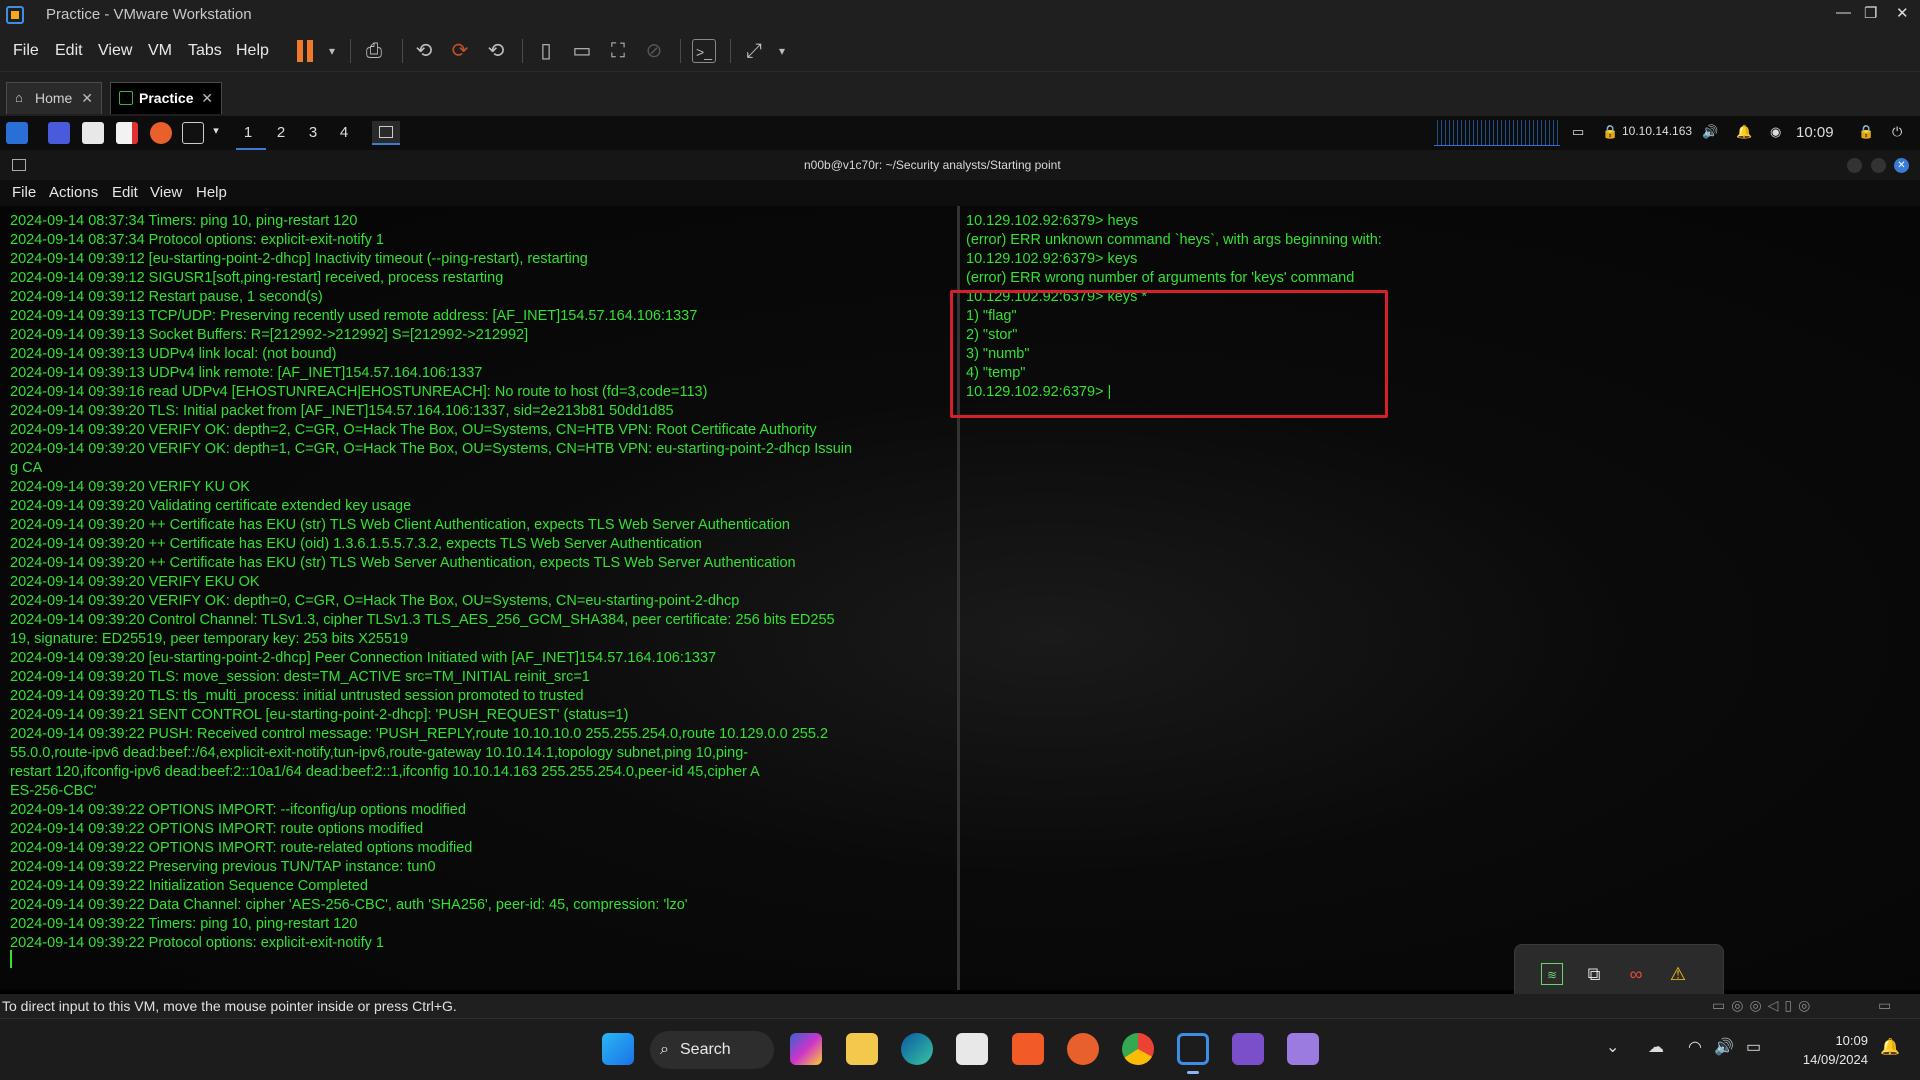 This screenshot has height=1080, width=1920. I want to click on maximize-button: ❐, so click(1870, 13).